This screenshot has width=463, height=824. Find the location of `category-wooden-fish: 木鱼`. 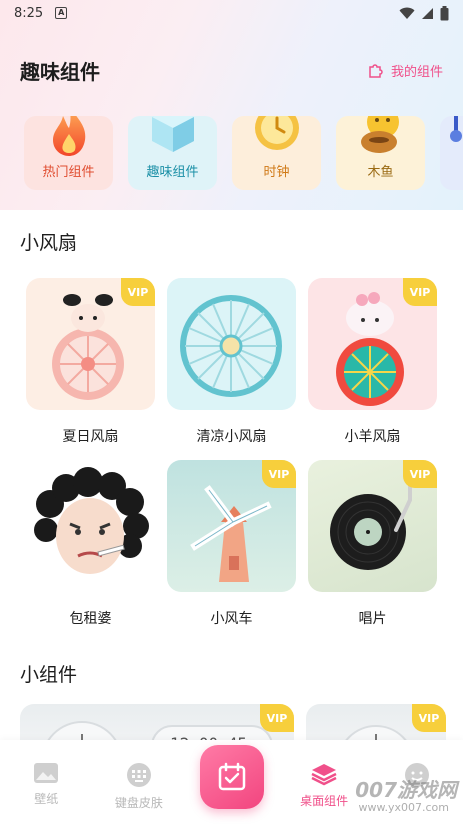

category-wooden-fish: 木鱼 is located at coordinates (380, 153).